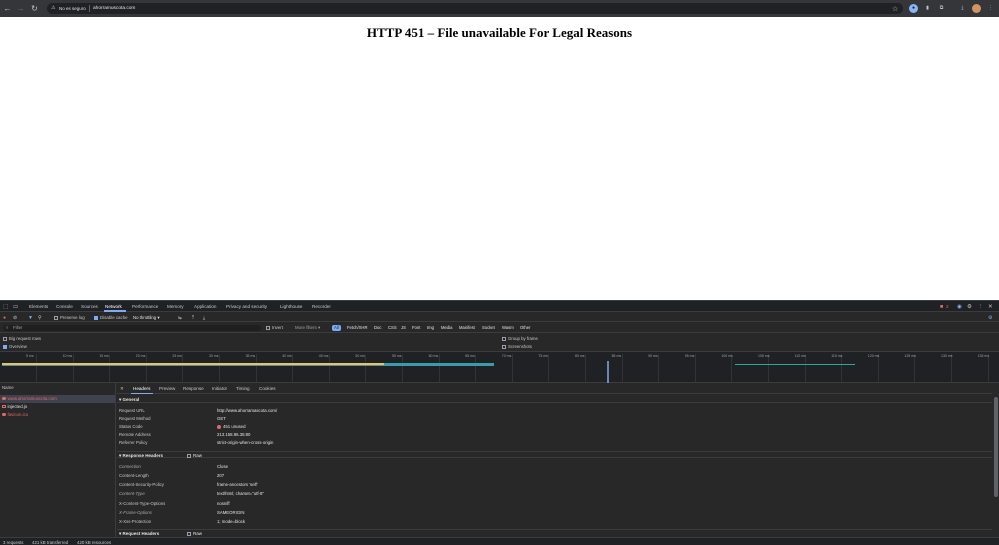 This screenshot has height=545, width=999. What do you see at coordinates (122, 389) in the screenshot?
I see `close-details-icon: ✕` at bounding box center [122, 389].